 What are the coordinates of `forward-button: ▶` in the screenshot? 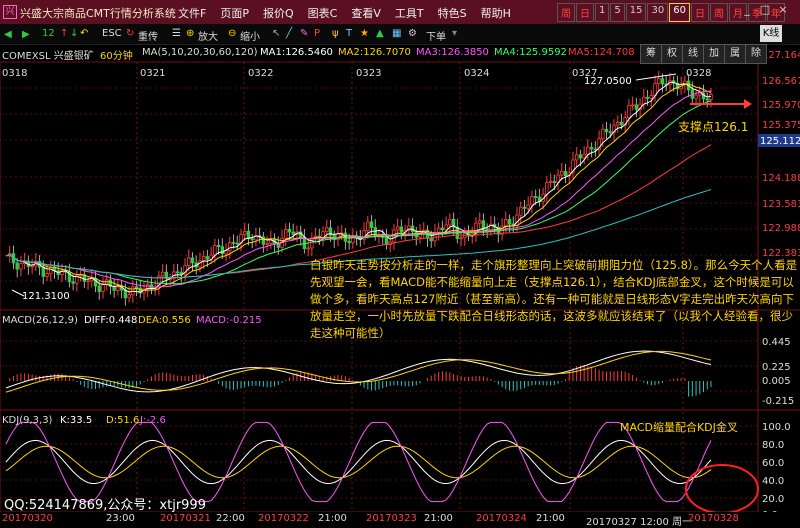 It's located at (28, 34).